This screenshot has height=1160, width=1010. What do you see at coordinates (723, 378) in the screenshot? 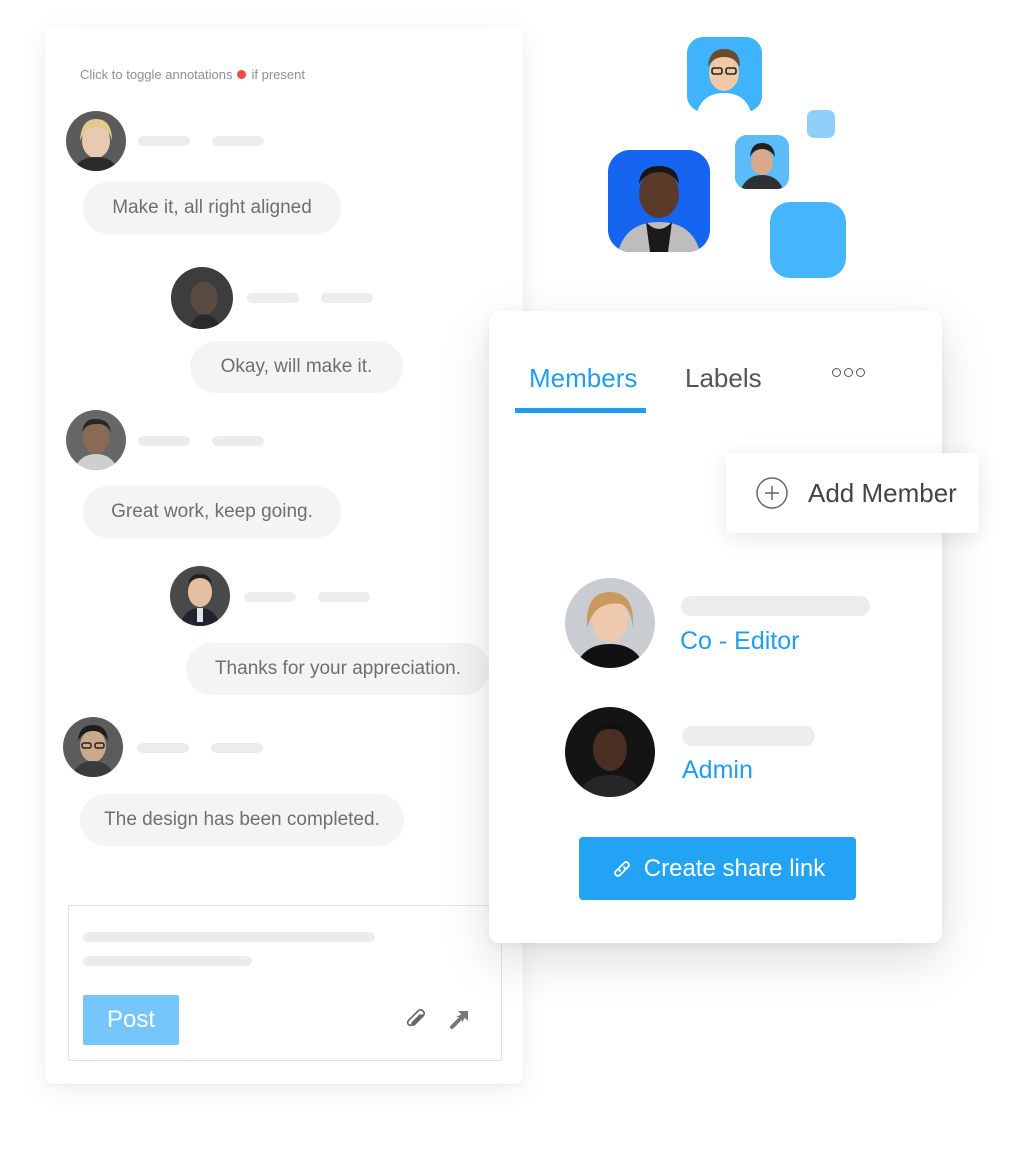
I see `tab-labels: Labels` at bounding box center [723, 378].